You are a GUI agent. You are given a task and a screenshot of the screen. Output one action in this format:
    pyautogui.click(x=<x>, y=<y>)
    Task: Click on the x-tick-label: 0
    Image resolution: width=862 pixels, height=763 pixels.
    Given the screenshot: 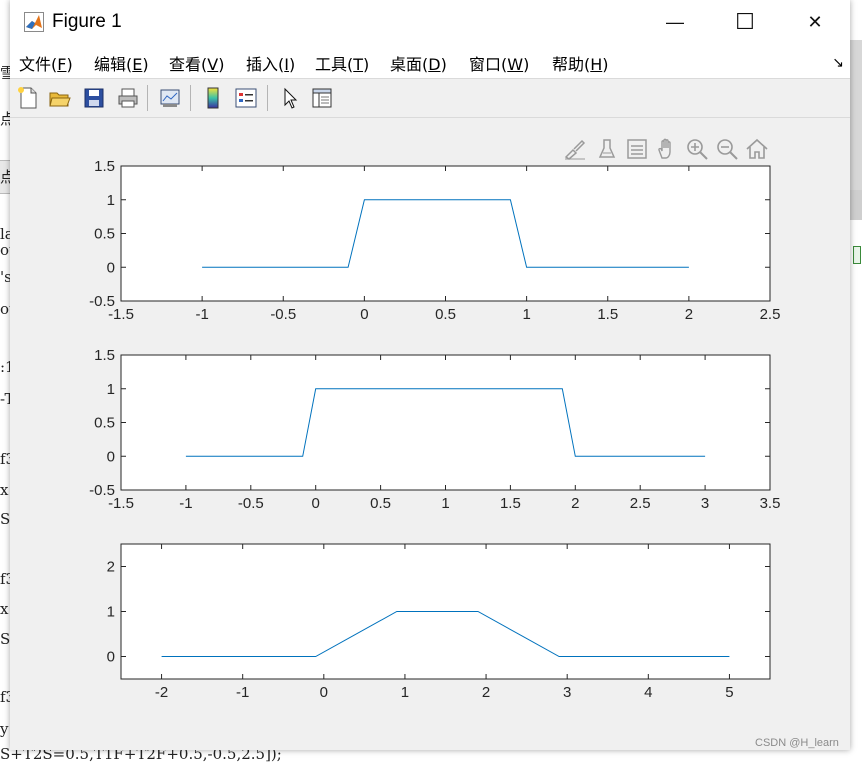 What is the action you would take?
    pyautogui.click(x=324, y=692)
    